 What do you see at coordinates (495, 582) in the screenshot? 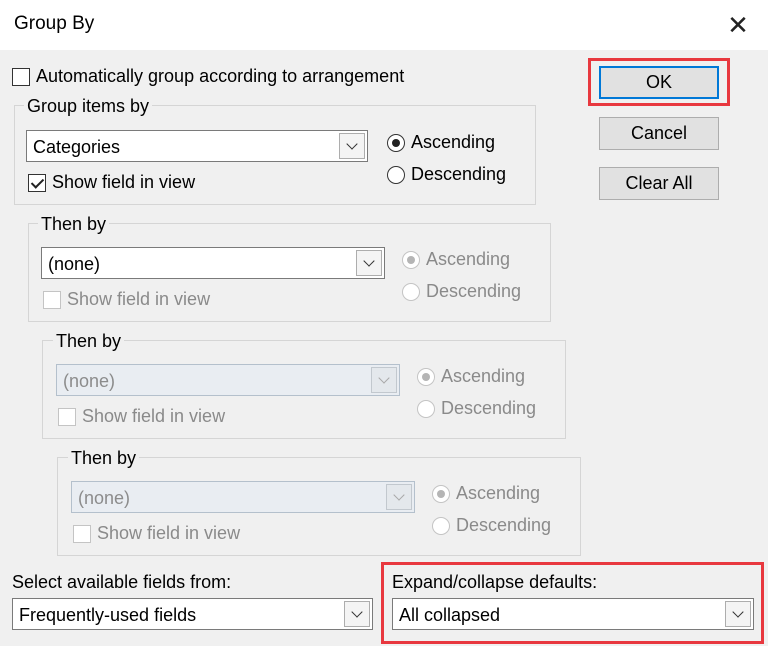
I see `expand-collapse-label: Expand/collapse defaults:` at bounding box center [495, 582].